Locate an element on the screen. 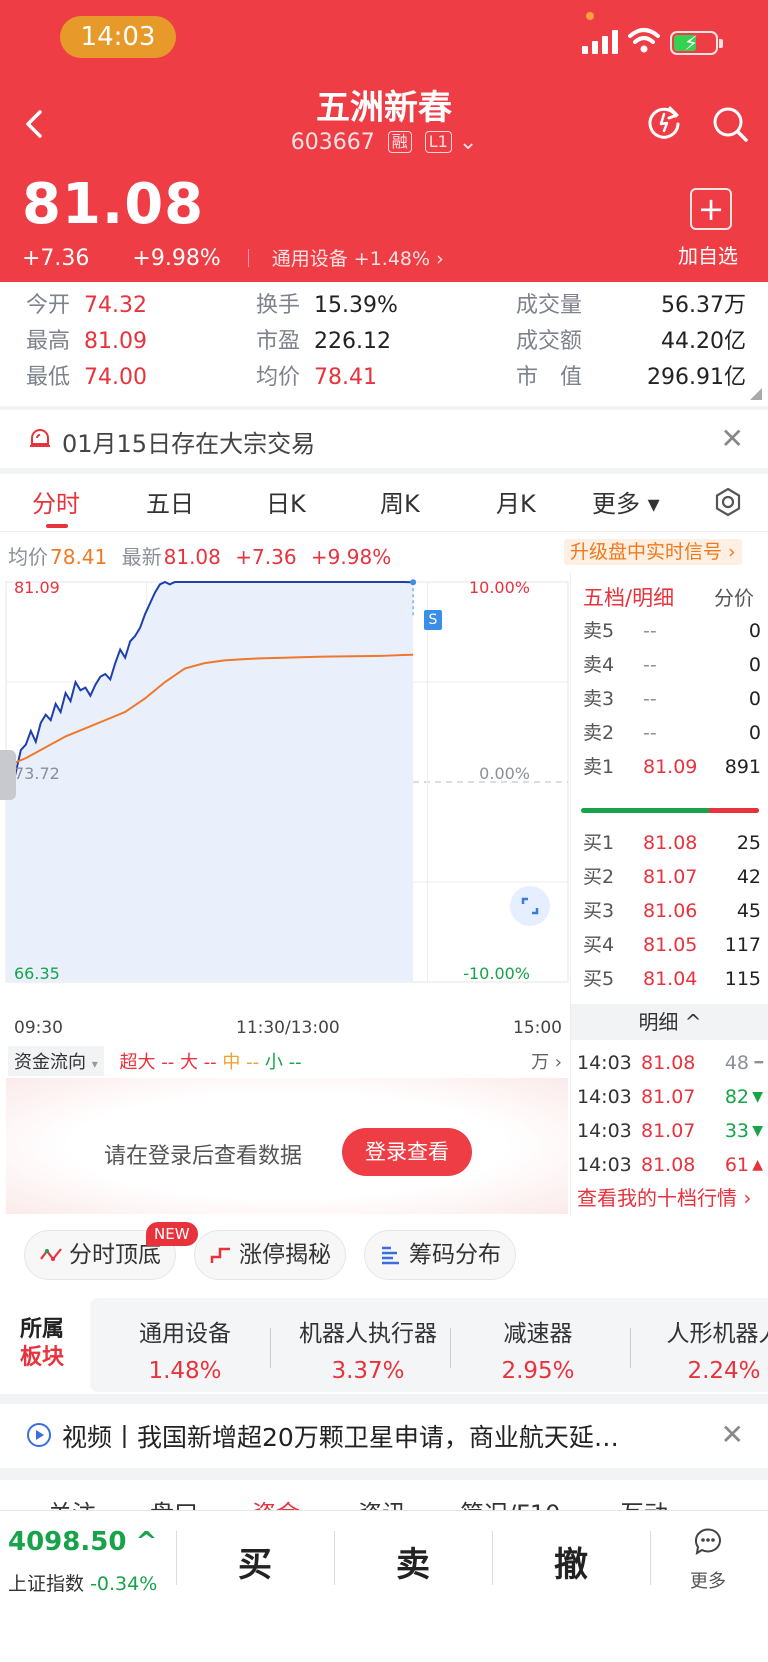 This screenshot has width=768, height=1662. last-change: +7.36 is located at coordinates (266, 557).